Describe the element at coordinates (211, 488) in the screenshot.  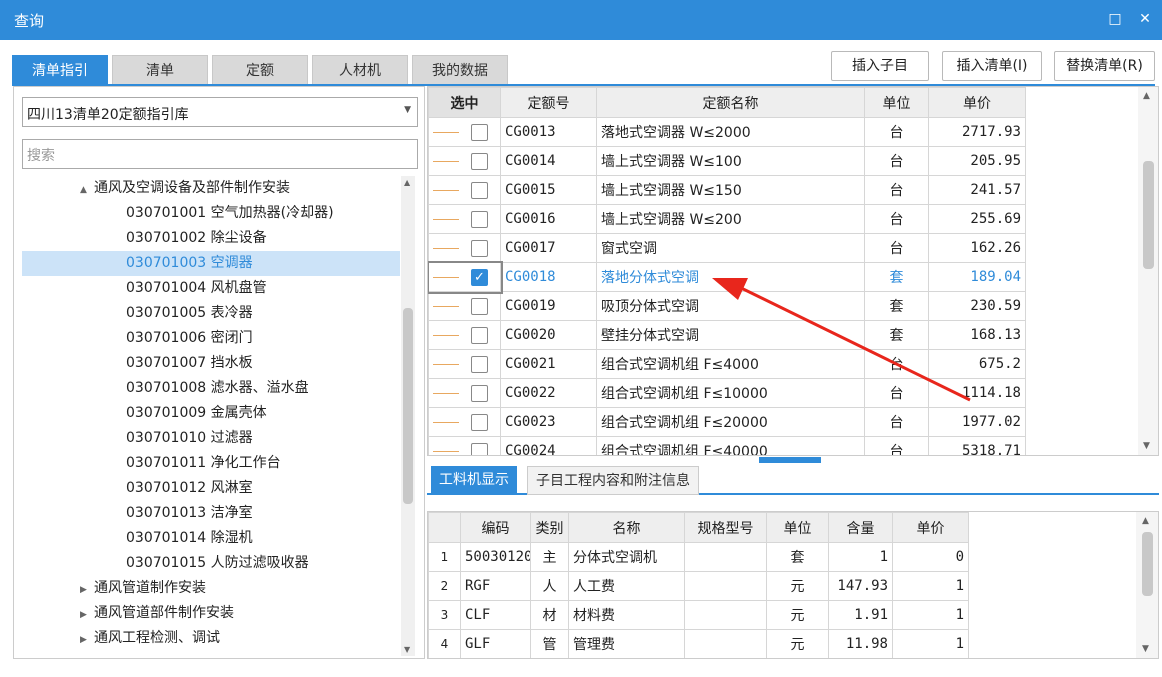
I see `tree-node: 030701012 风淋室` at that location.